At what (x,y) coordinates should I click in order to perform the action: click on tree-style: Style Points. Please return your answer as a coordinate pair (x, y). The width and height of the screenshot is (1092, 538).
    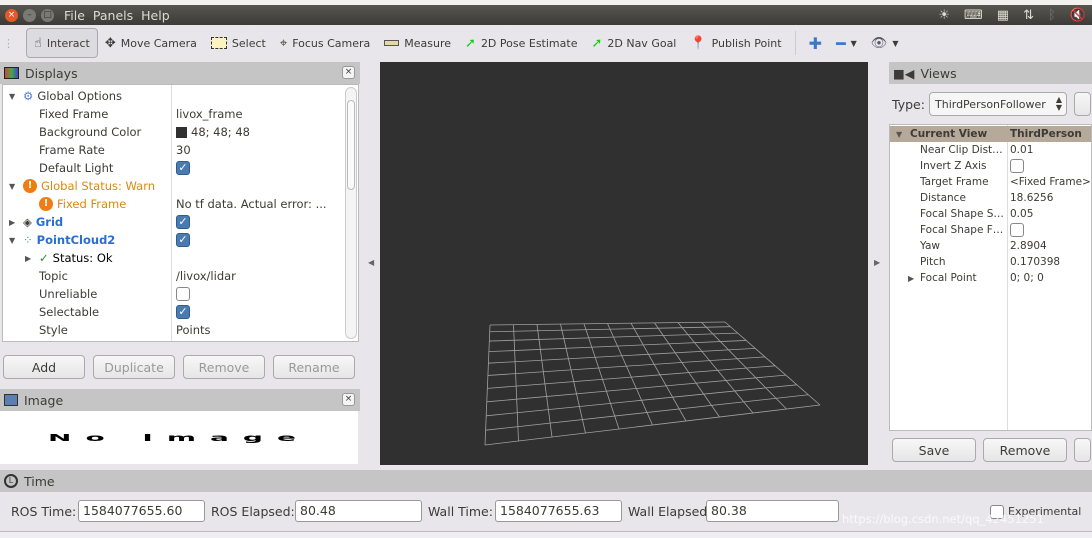
    Looking at the image, I should click on (174, 330).